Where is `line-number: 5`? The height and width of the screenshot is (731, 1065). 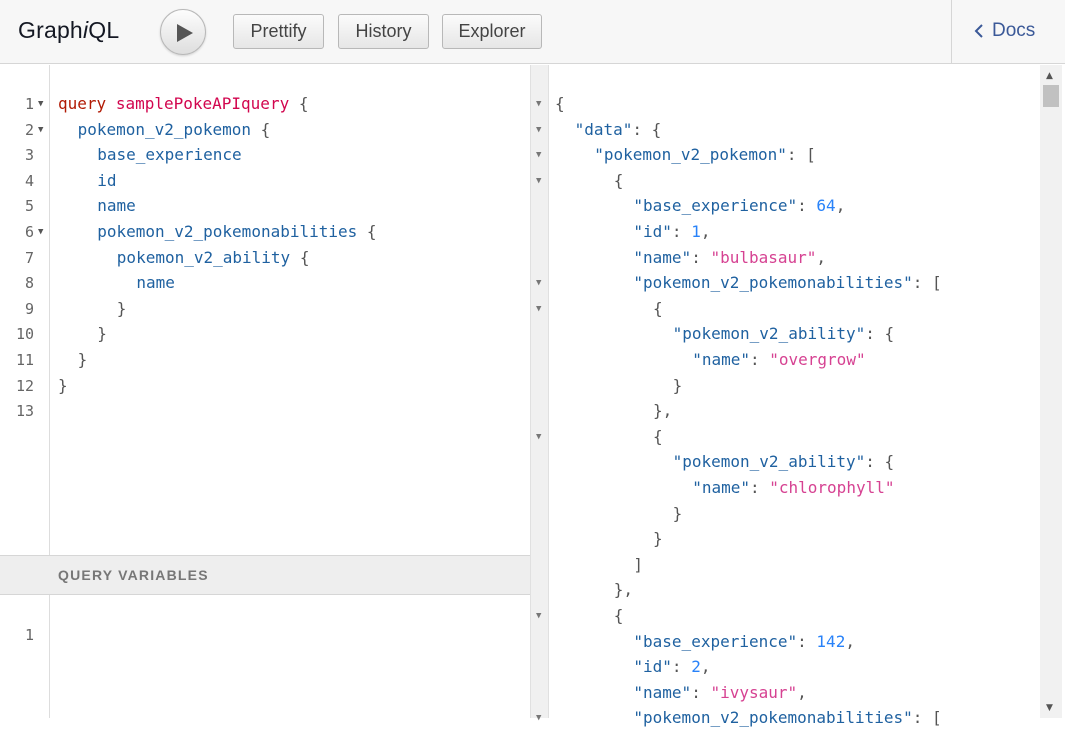
line-number: 5 is located at coordinates (29, 206).